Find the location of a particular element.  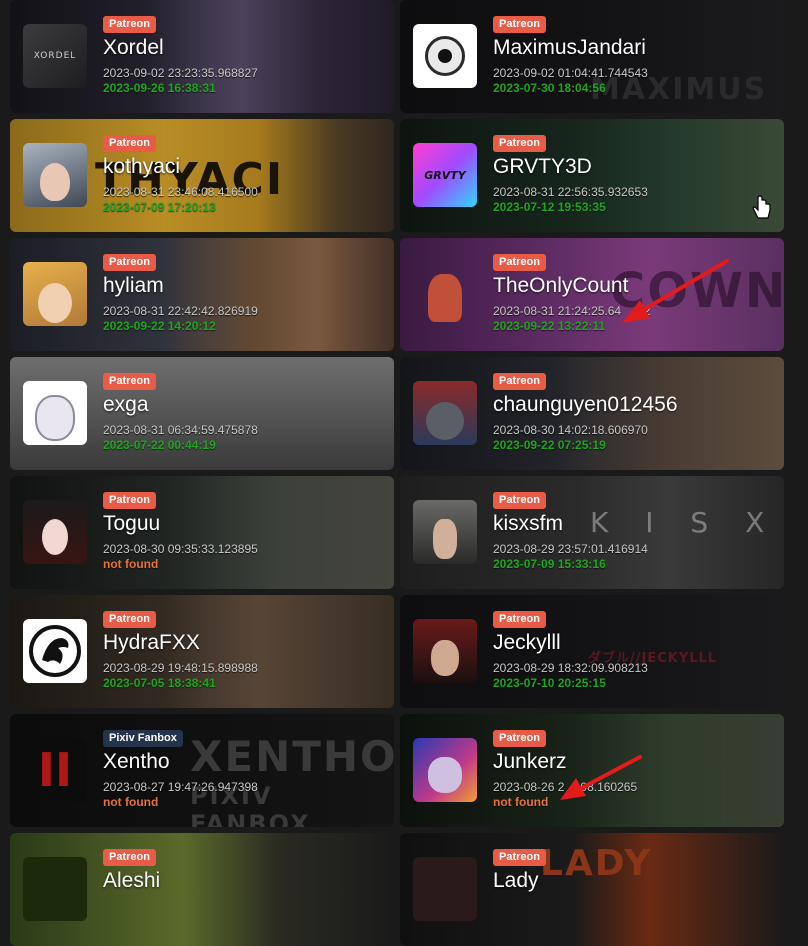

added-timestamp: 2023-08-31 22:56:35.932653 is located at coordinates (570, 192).